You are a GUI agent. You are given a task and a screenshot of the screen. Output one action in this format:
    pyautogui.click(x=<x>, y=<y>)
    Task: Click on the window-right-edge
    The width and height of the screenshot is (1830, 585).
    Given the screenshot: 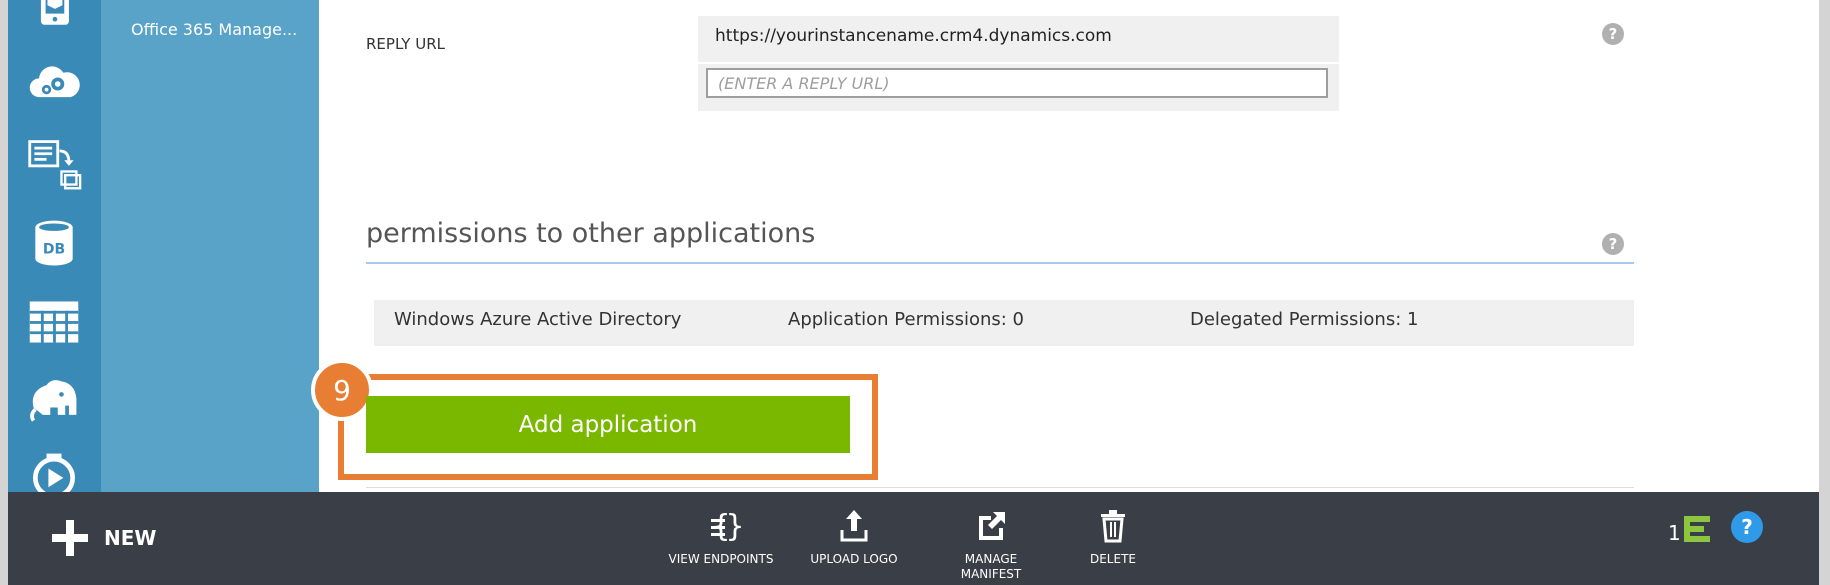 What is the action you would take?
    pyautogui.click(x=1824, y=292)
    